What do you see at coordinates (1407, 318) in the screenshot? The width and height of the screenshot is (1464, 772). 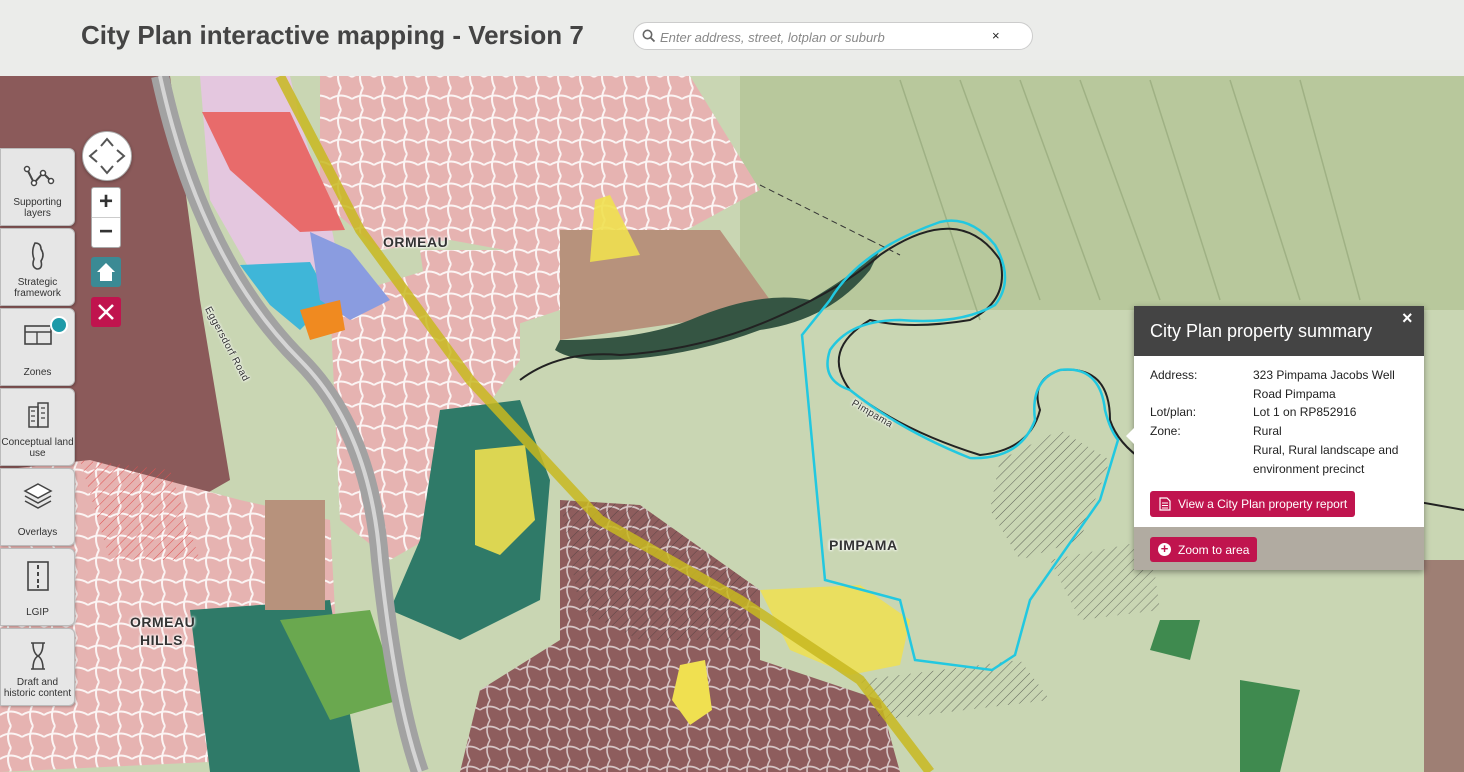 I see `popup-close-button: ×` at bounding box center [1407, 318].